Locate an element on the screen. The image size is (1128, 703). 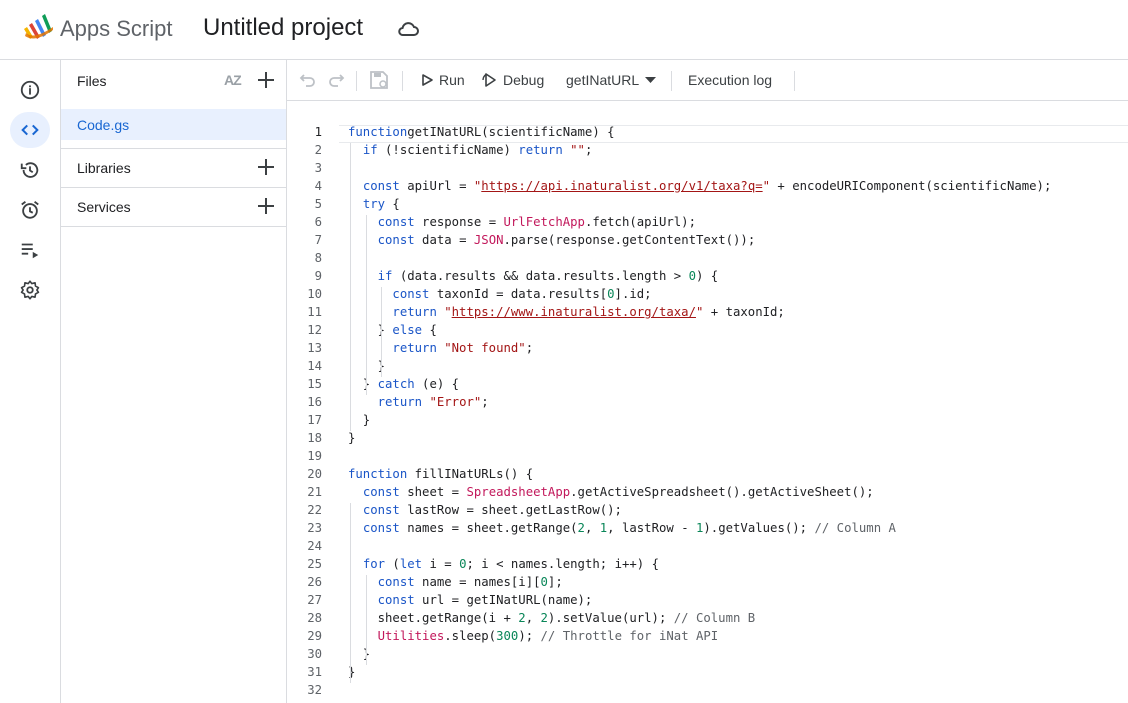
line-number: 12 is located at coordinates (314, 330).